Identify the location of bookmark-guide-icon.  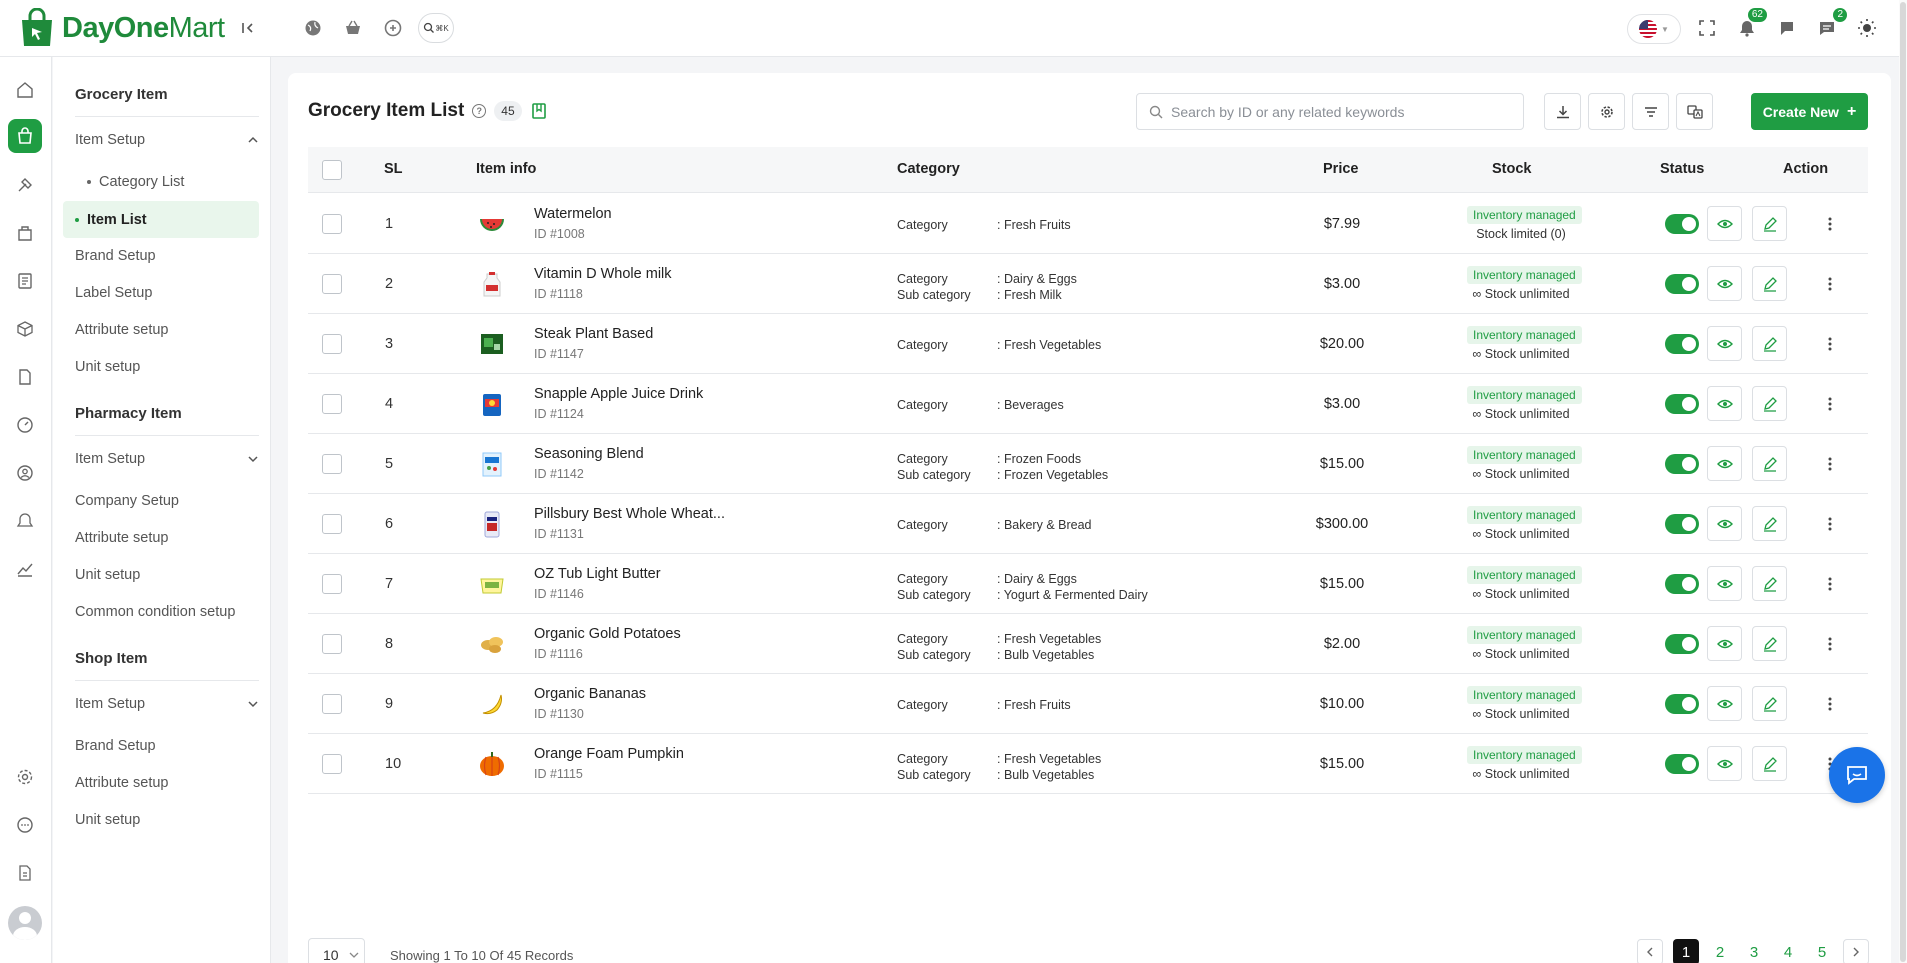
(539, 111).